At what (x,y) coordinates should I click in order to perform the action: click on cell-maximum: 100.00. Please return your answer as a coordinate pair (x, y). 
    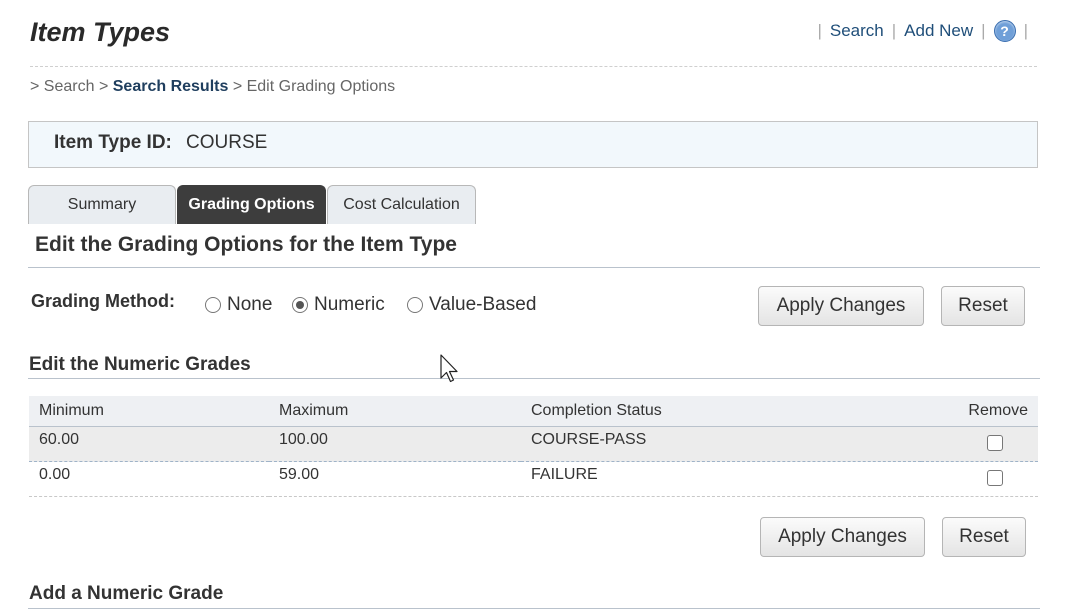
    Looking at the image, I should click on (395, 444).